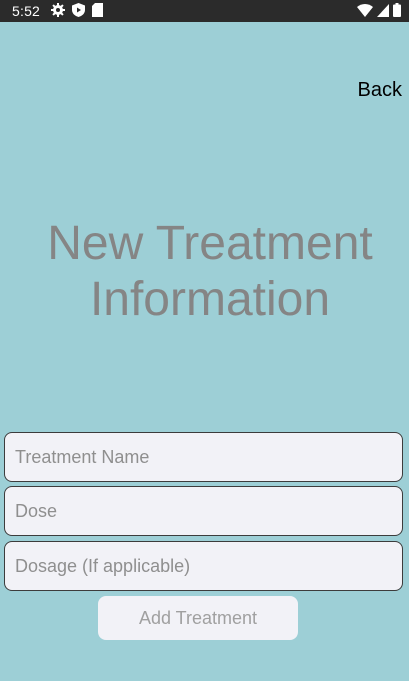  I want to click on wifi-icon, so click(365, 10).